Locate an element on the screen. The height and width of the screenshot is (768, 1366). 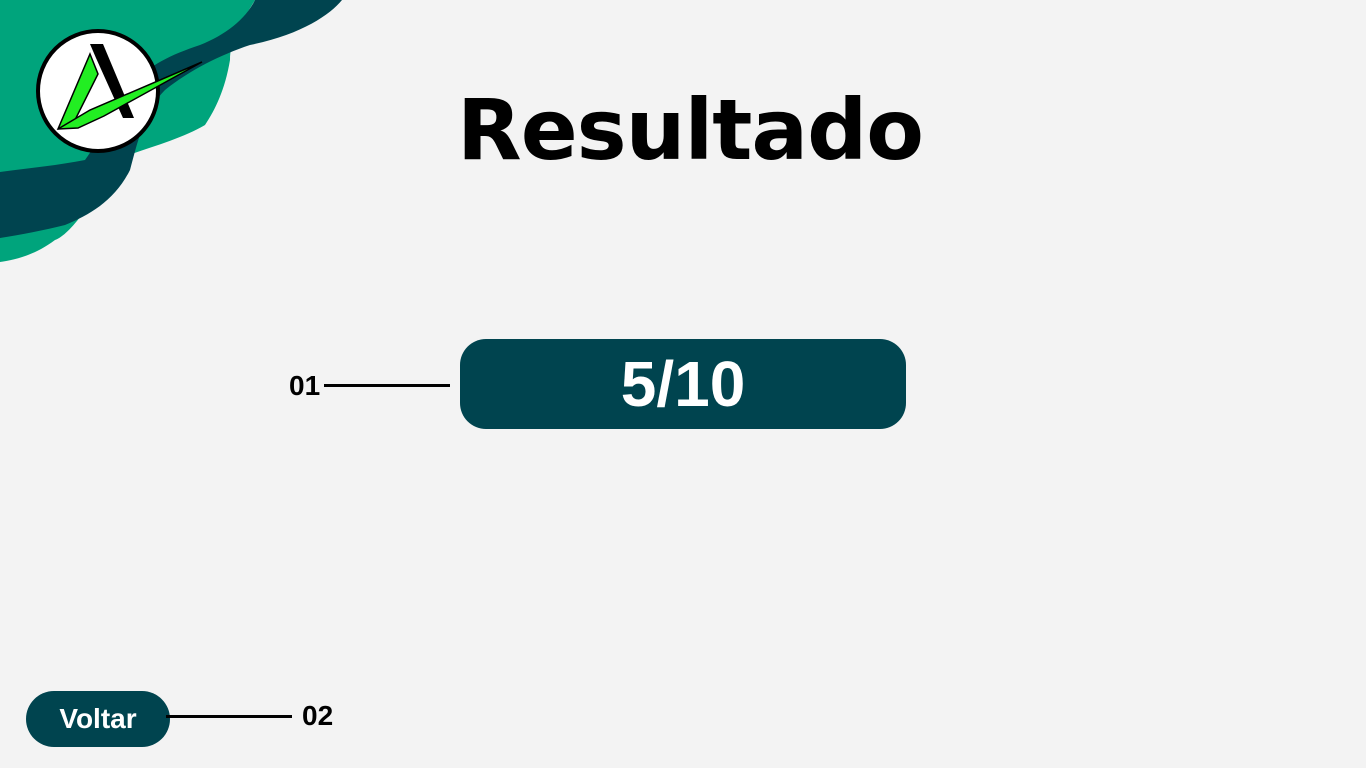
page-title: Resultado is located at coordinates (690, 130).